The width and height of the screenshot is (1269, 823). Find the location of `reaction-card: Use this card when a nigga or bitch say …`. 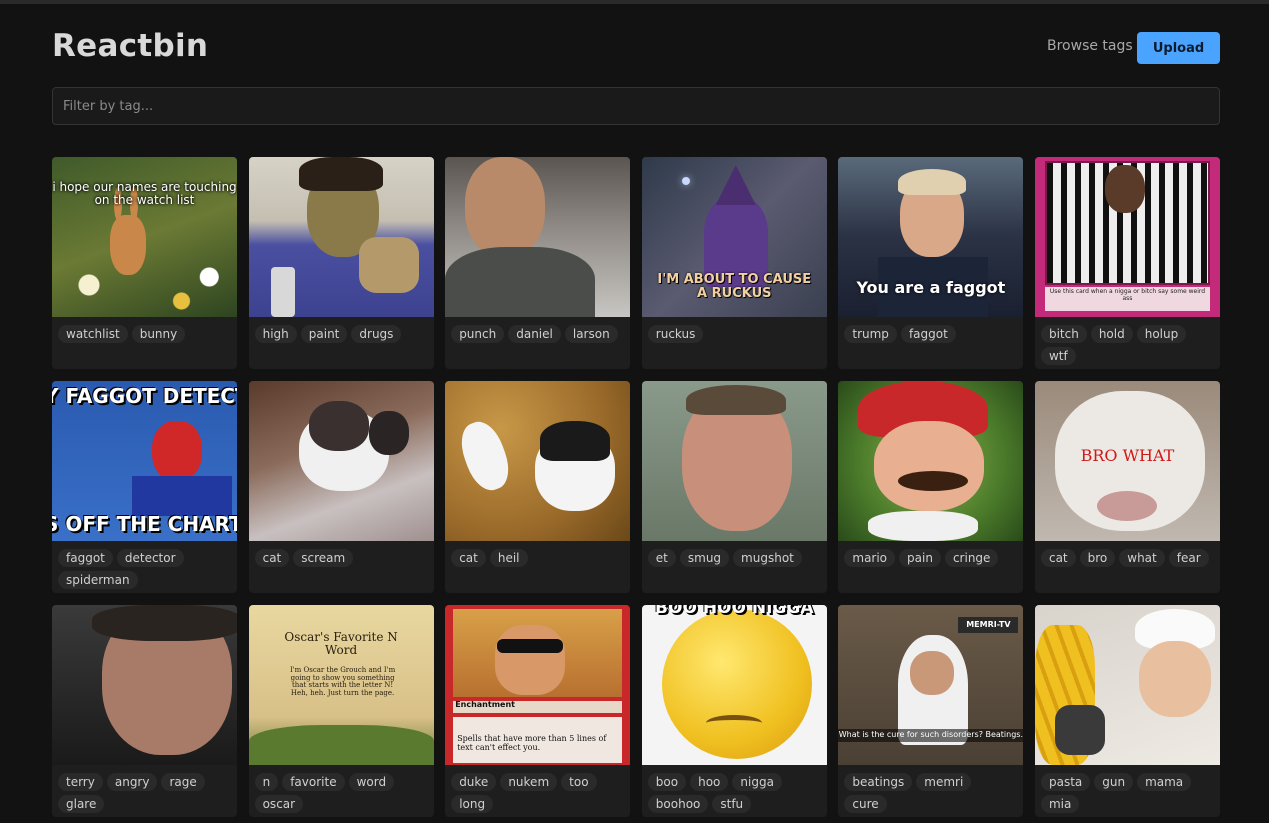

reaction-card: Use this card when a nigga or bitch say … is located at coordinates (1127, 263).